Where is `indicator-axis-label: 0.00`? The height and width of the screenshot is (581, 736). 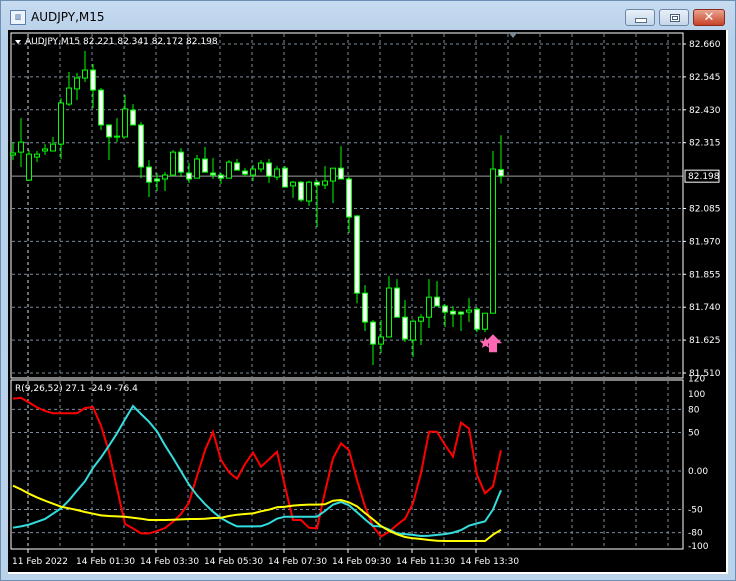
indicator-axis-label: 0.00 is located at coordinates (698, 472).